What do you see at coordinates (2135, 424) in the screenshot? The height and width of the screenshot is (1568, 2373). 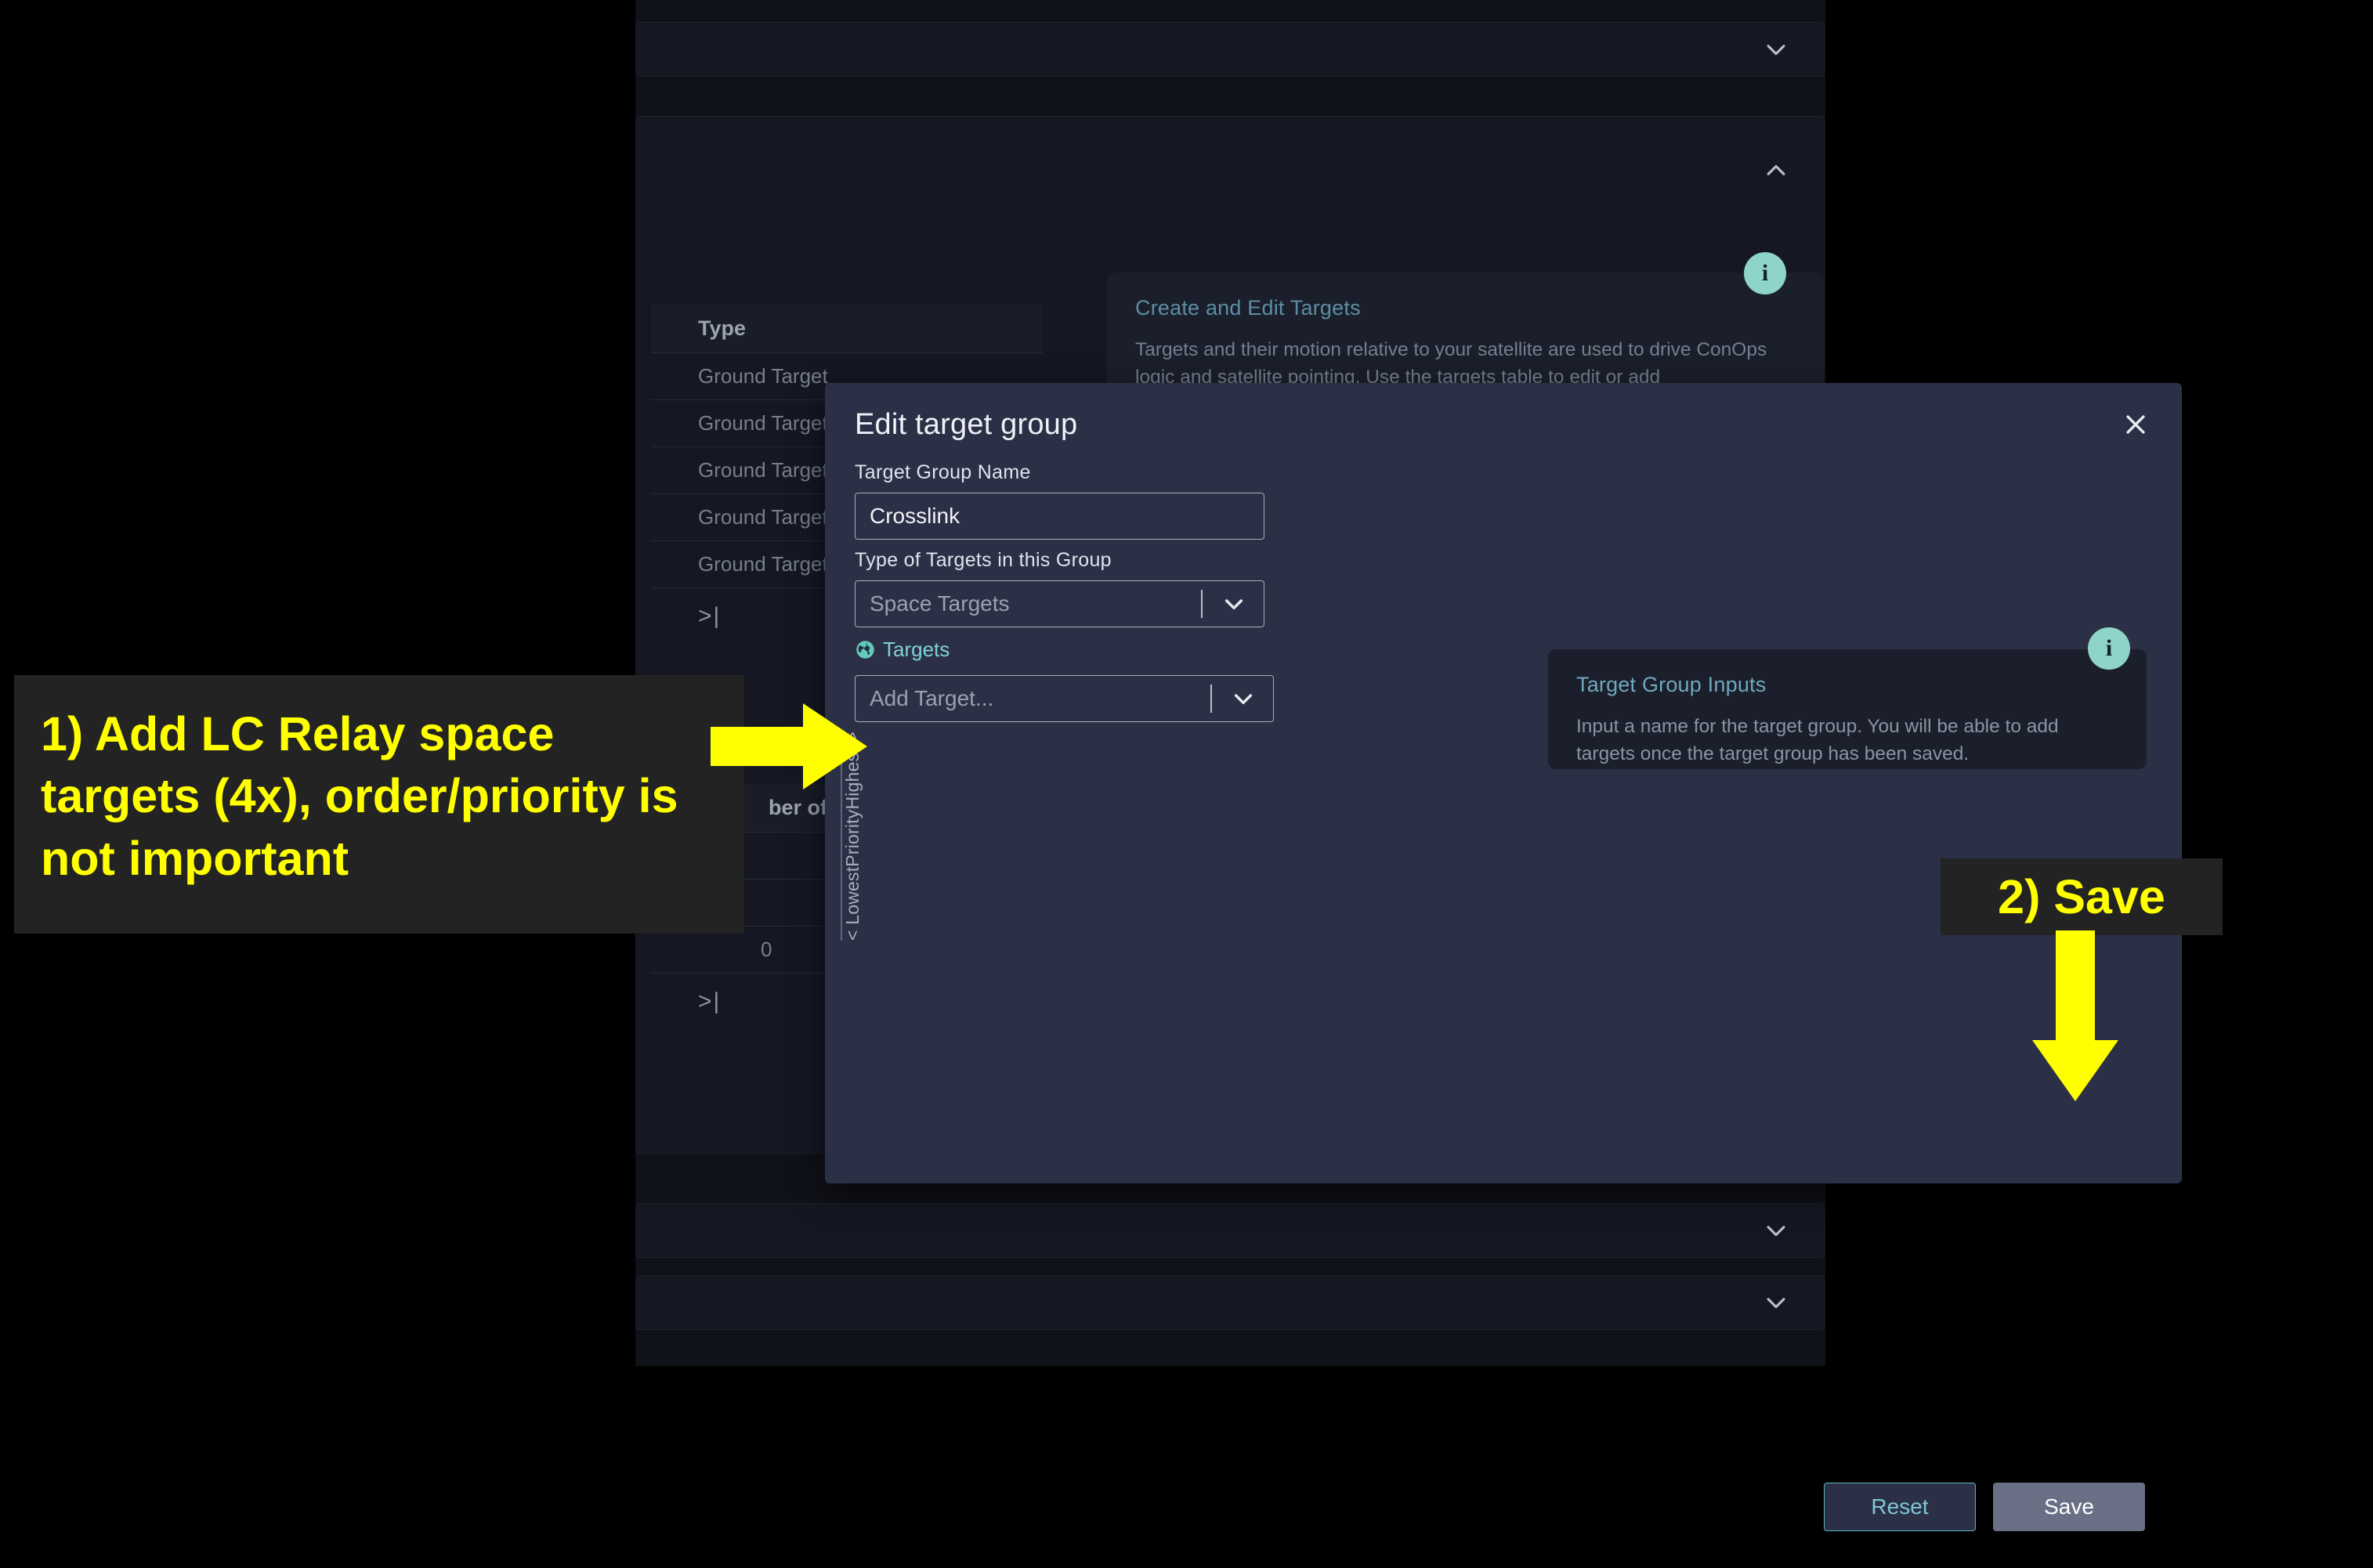 I see `close-icon` at bounding box center [2135, 424].